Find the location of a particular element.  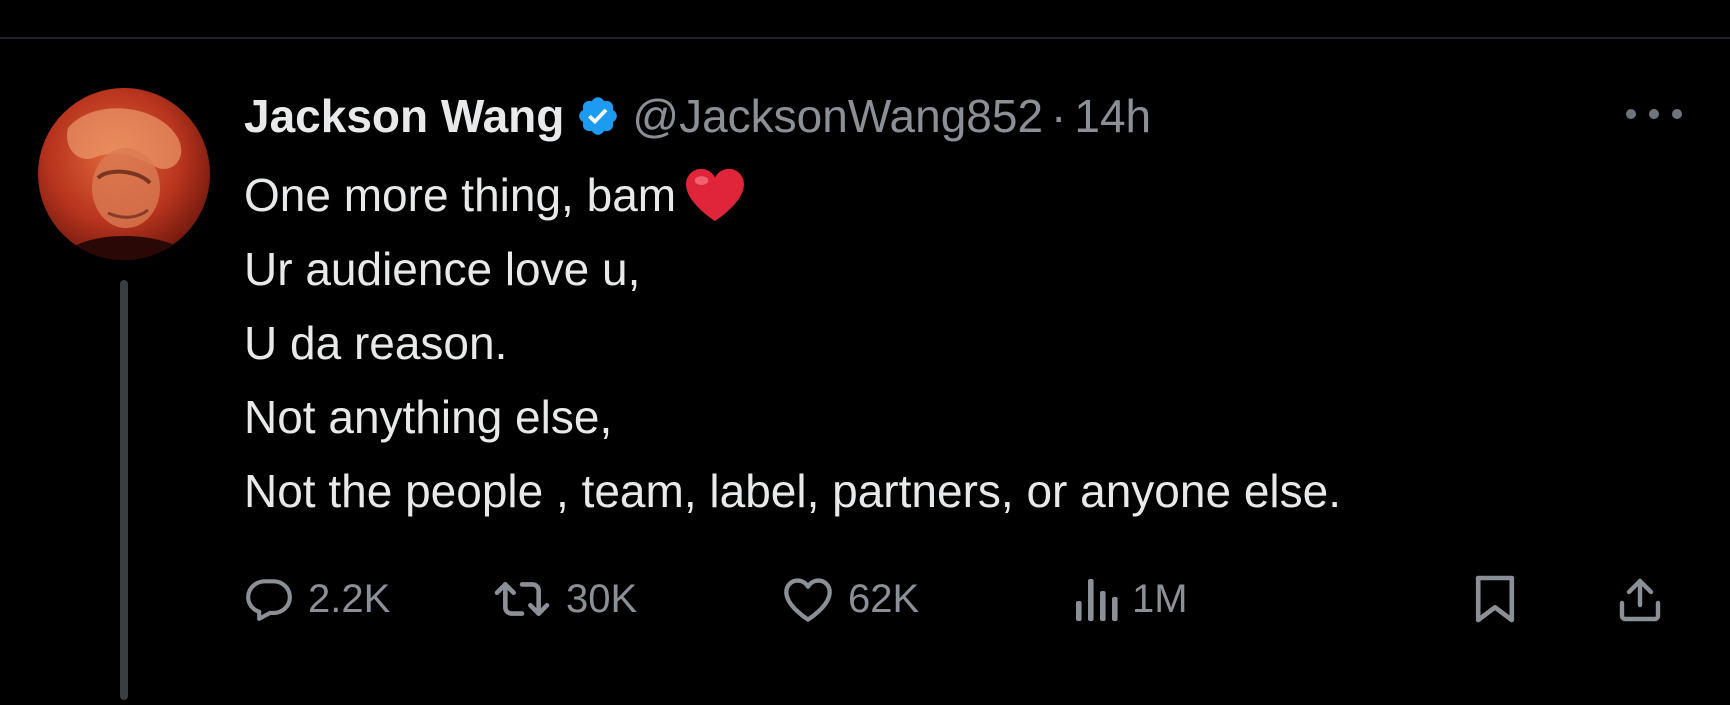

reply-button: 2.2K is located at coordinates (317, 599).